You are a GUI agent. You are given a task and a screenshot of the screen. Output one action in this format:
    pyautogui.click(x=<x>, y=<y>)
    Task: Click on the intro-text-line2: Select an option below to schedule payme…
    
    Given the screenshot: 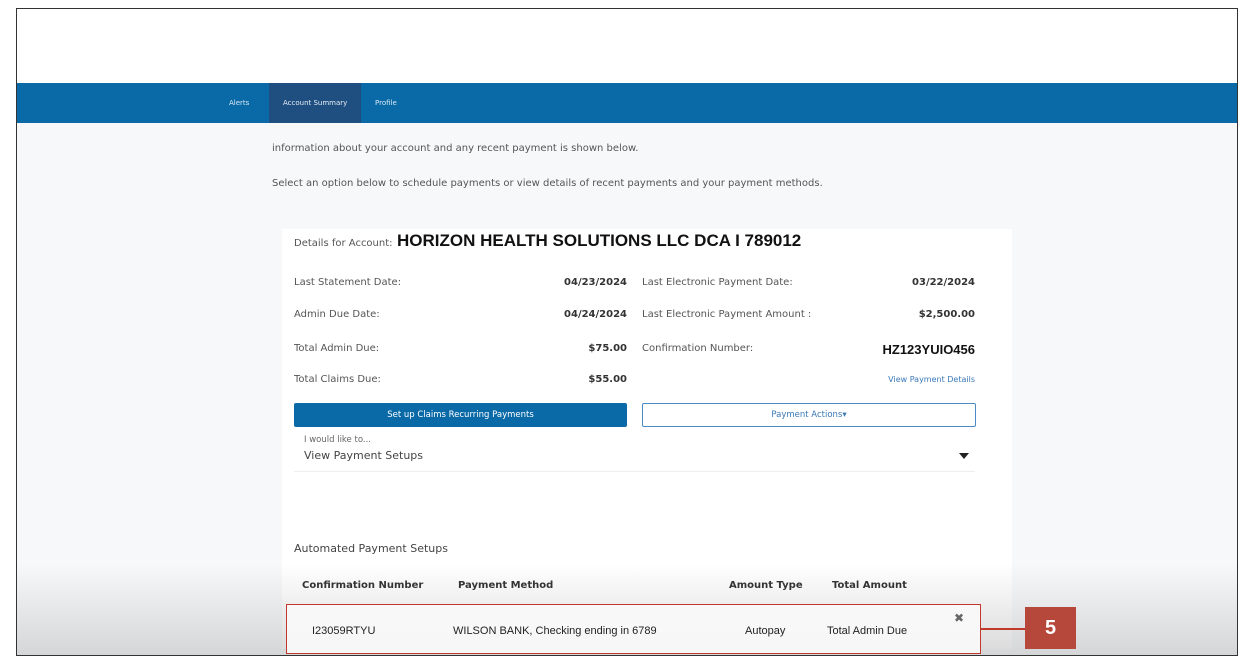 What is the action you would take?
    pyautogui.click(x=547, y=183)
    